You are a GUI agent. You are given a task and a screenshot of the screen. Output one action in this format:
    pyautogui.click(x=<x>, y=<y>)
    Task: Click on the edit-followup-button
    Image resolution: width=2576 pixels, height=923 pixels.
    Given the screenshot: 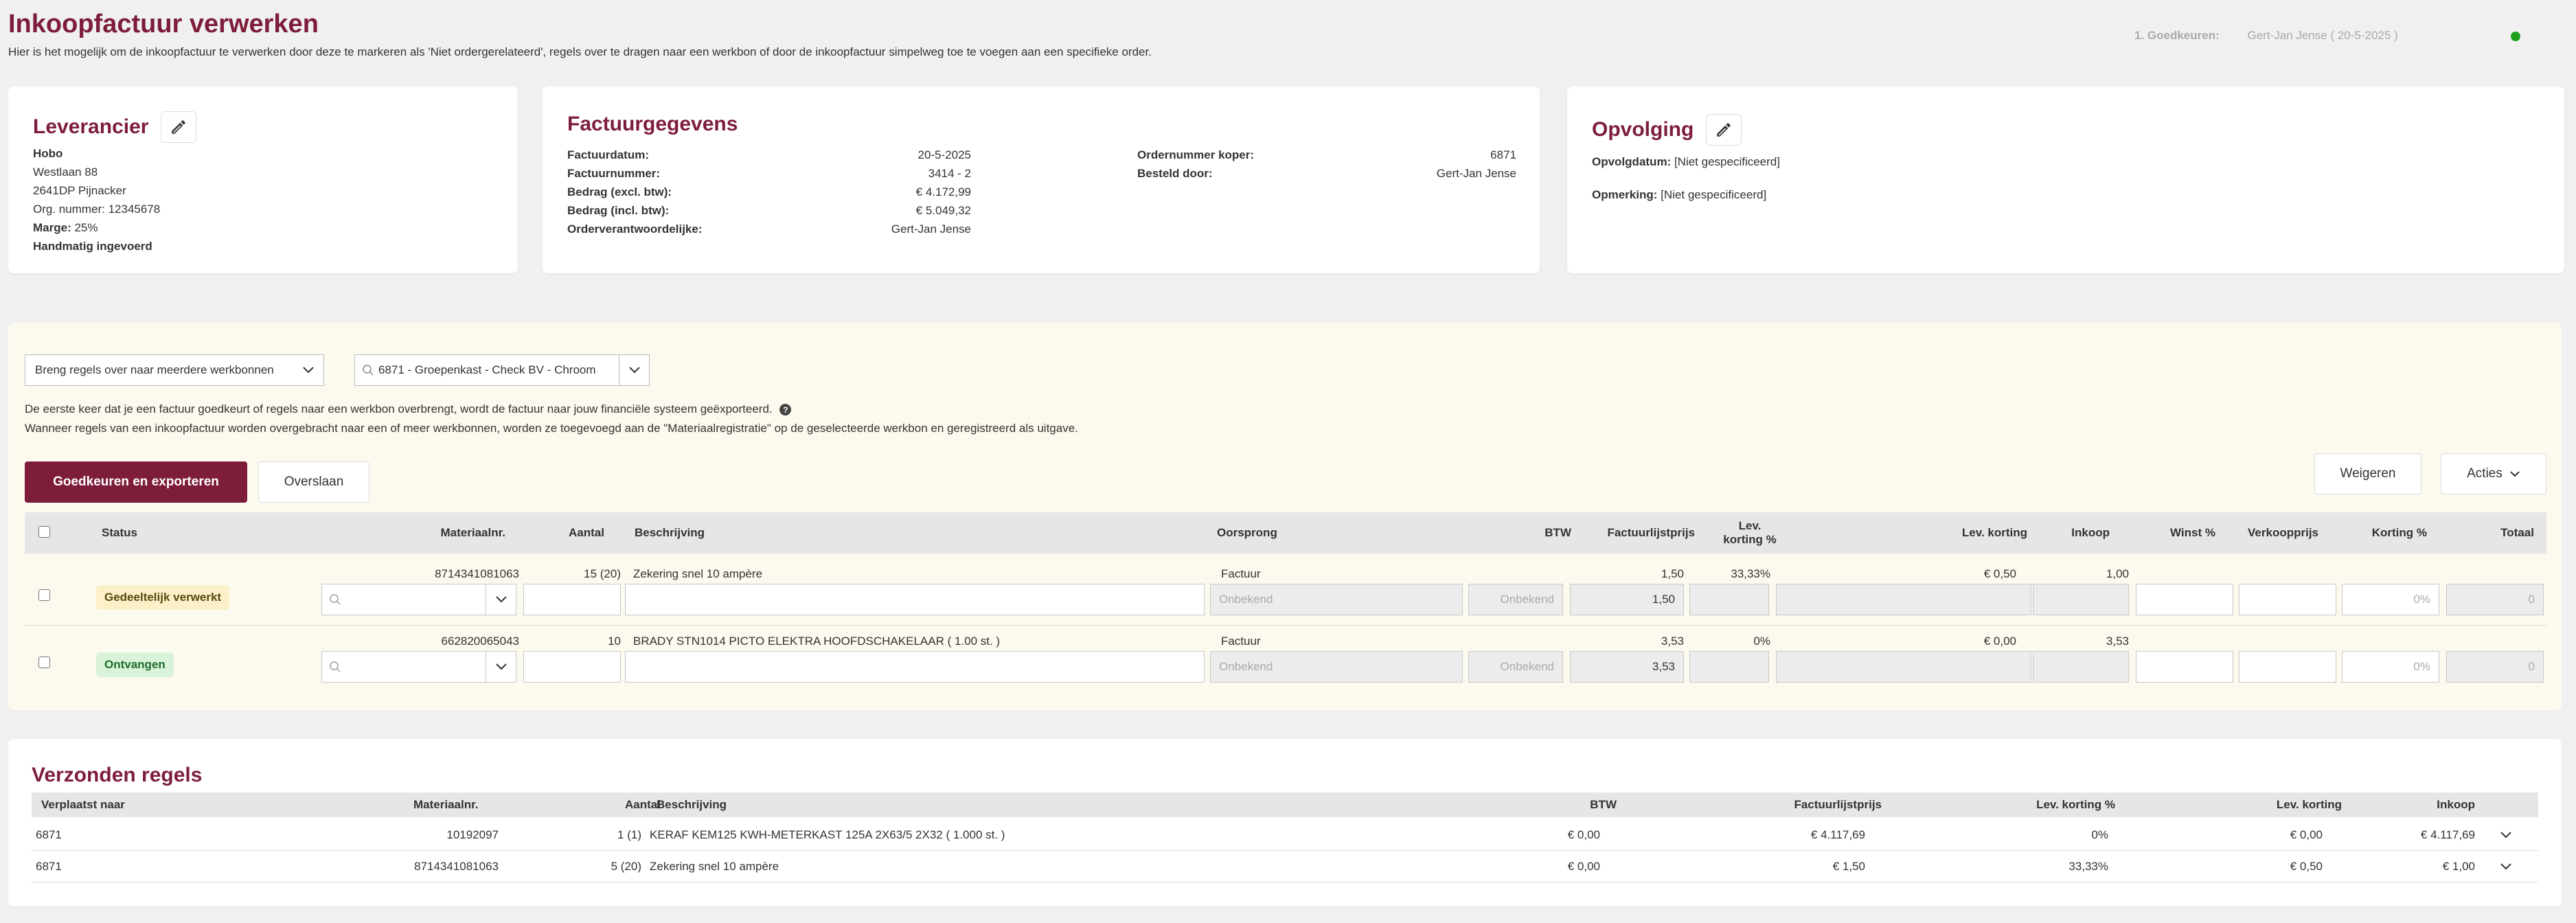 What is the action you would take?
    pyautogui.click(x=1724, y=130)
    